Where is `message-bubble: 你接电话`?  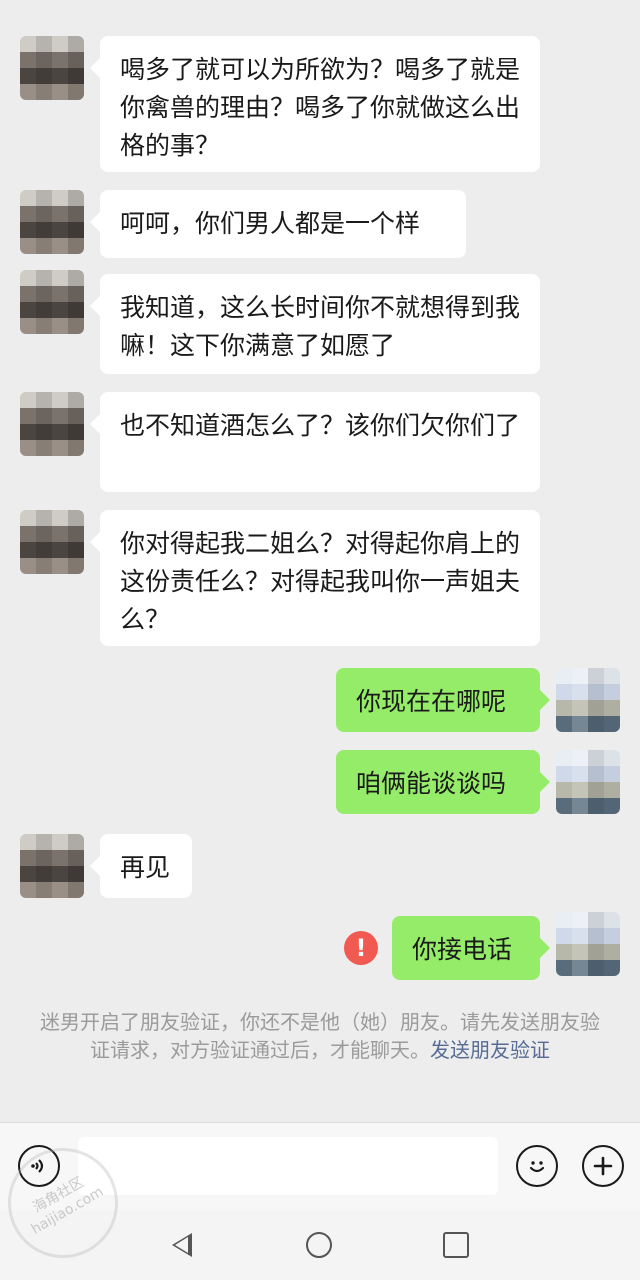 message-bubble: 你接电话 is located at coordinates (471, 948).